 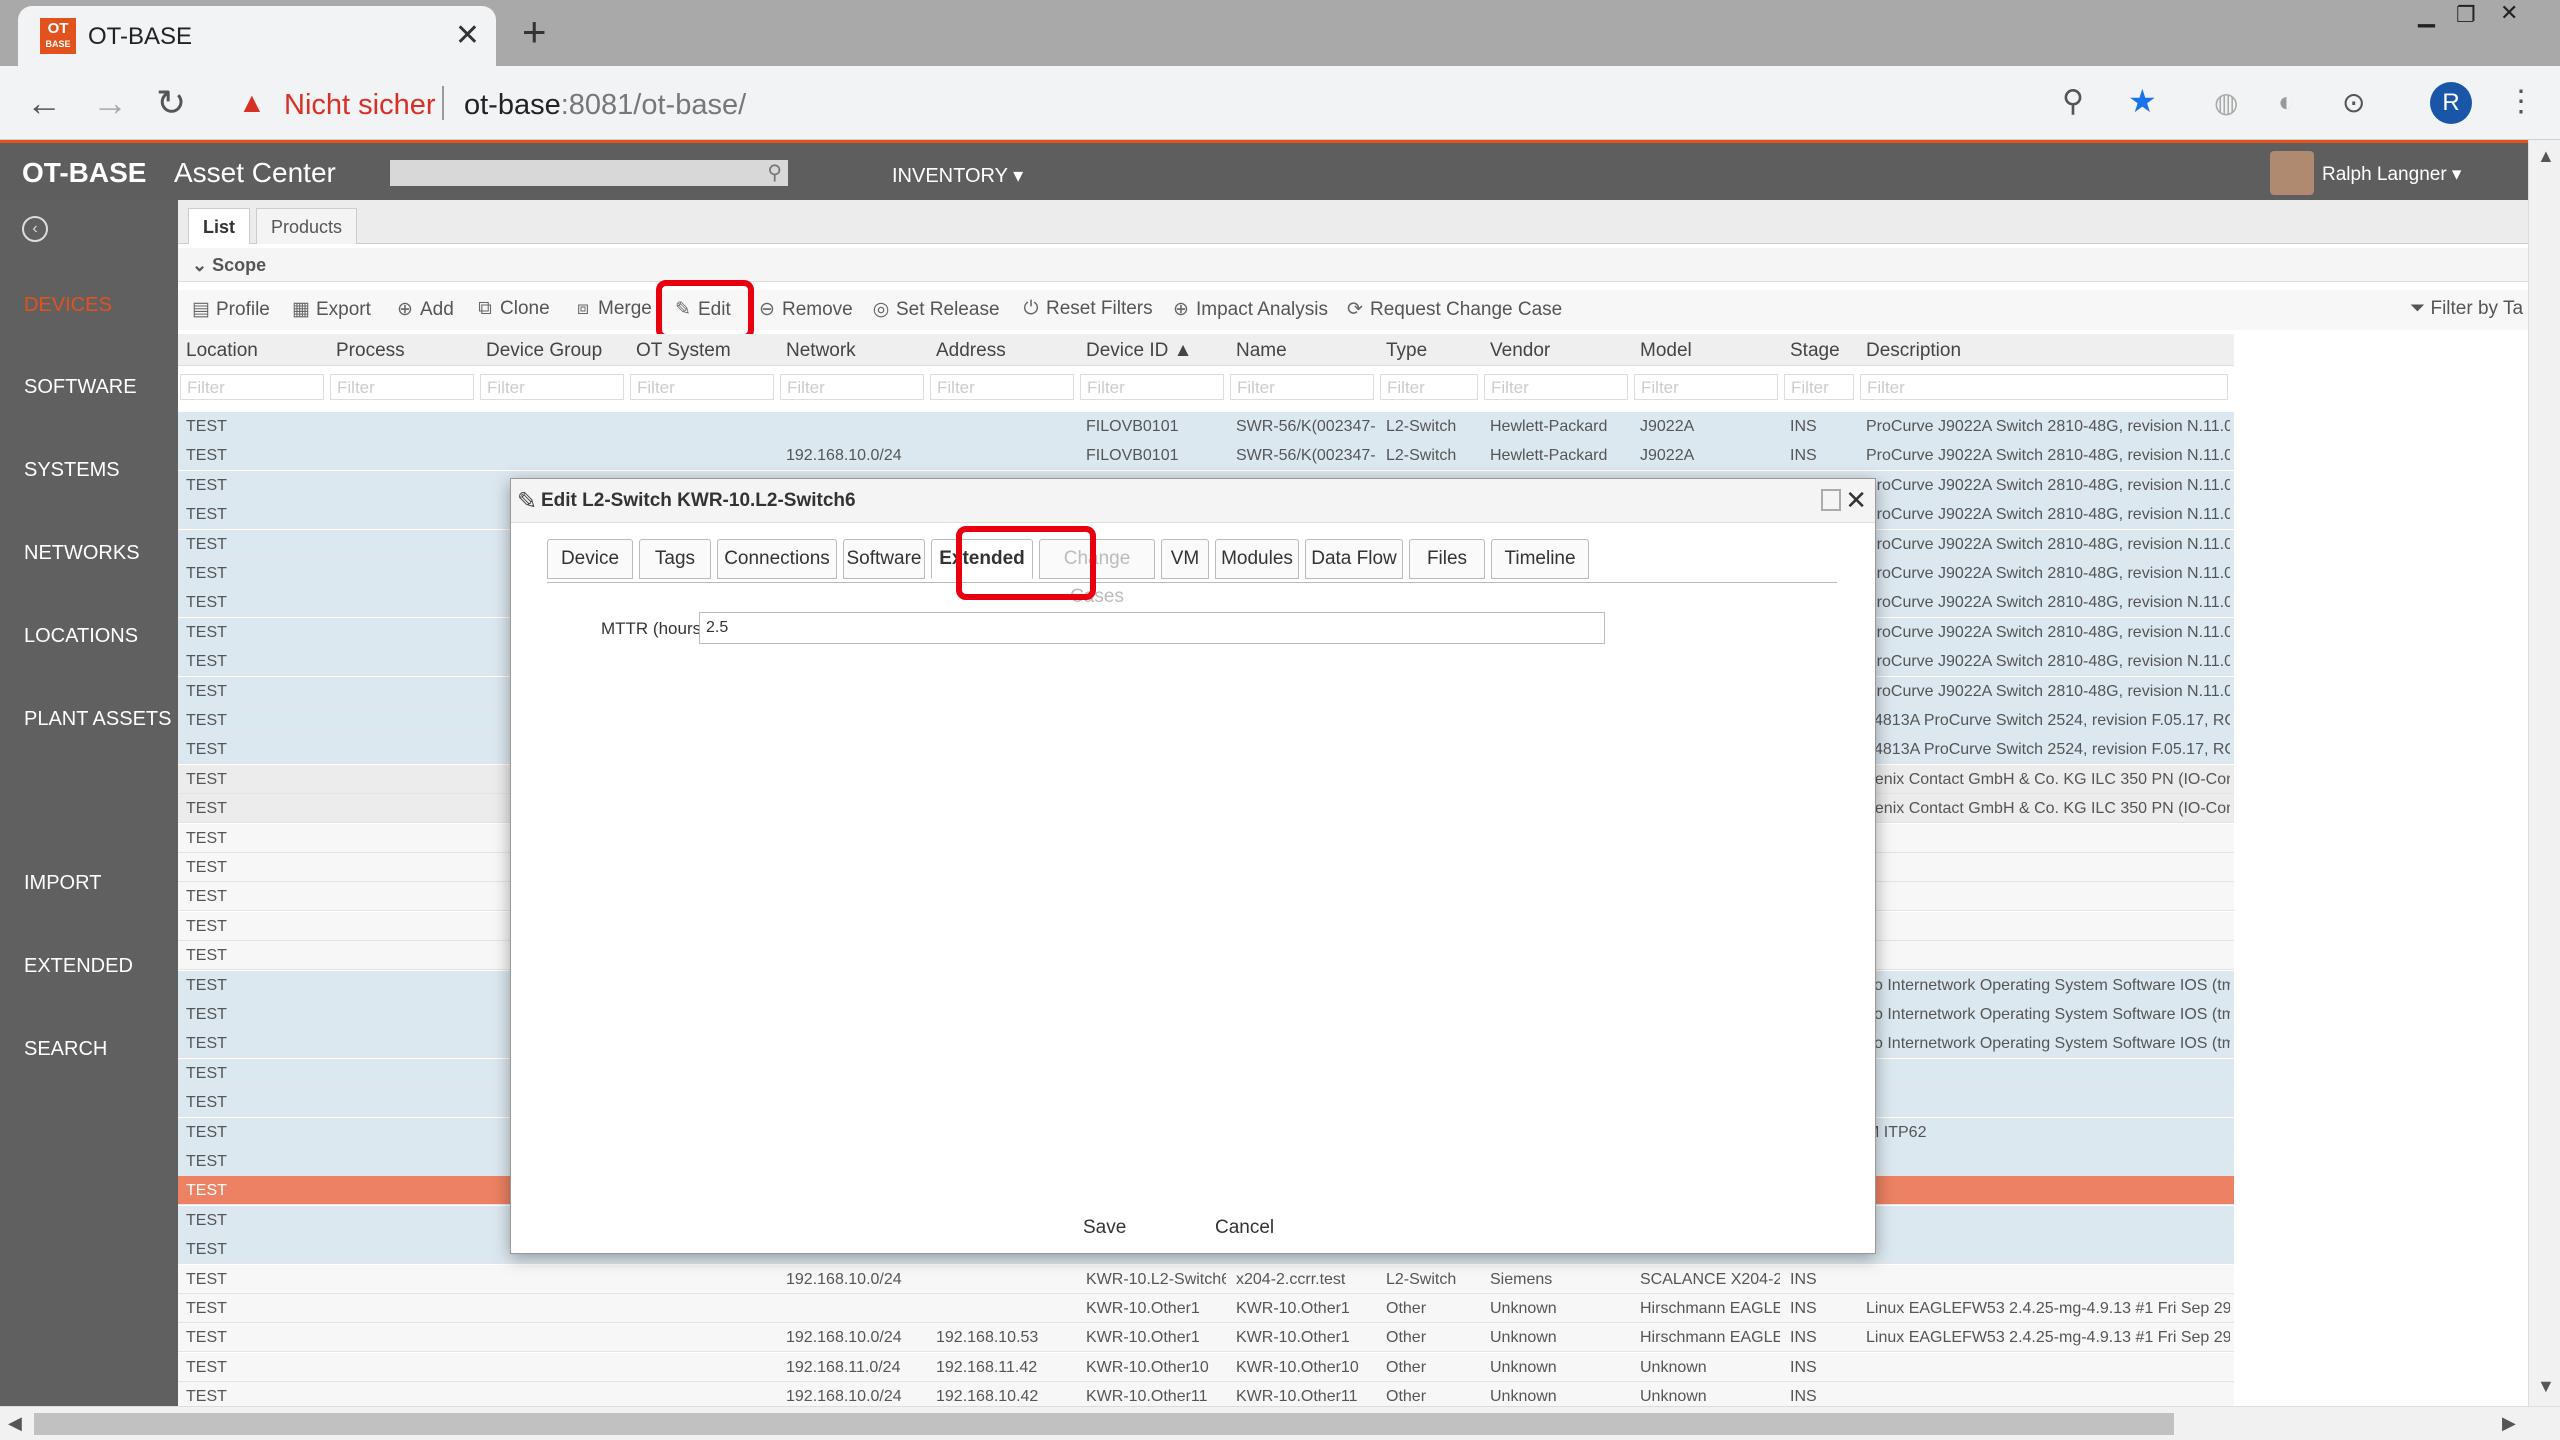 I want to click on inventory-menu: INVENTORY ▾, so click(x=957, y=175).